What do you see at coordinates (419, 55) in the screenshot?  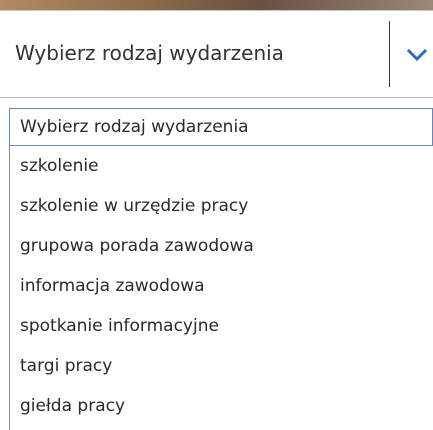 I see `chevron-down-icon` at bounding box center [419, 55].